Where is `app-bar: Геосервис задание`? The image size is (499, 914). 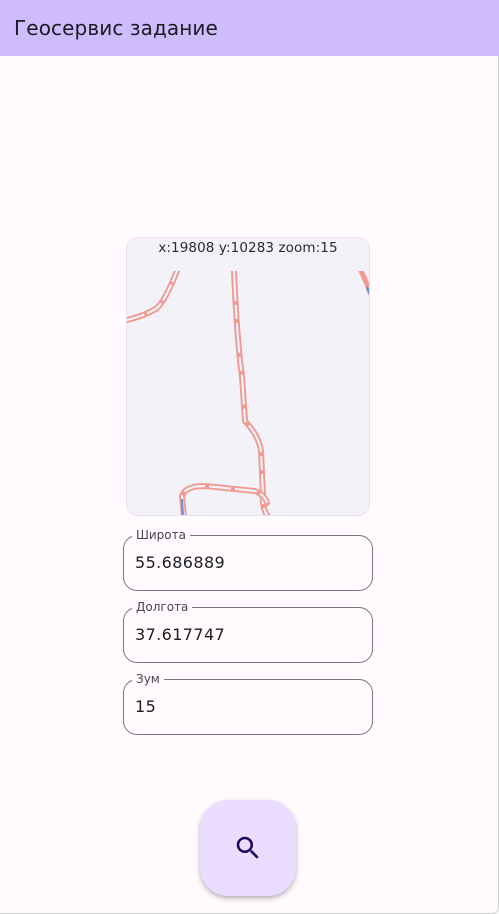 app-bar: Геосервис задание is located at coordinates (249, 28).